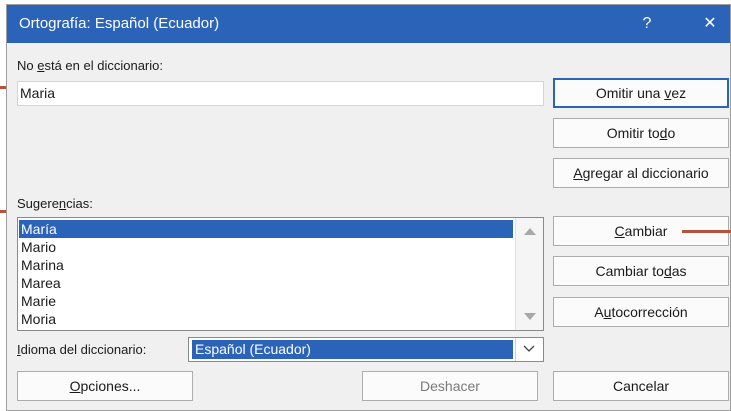  I want to click on suggestion-item: Mario, so click(266, 247).